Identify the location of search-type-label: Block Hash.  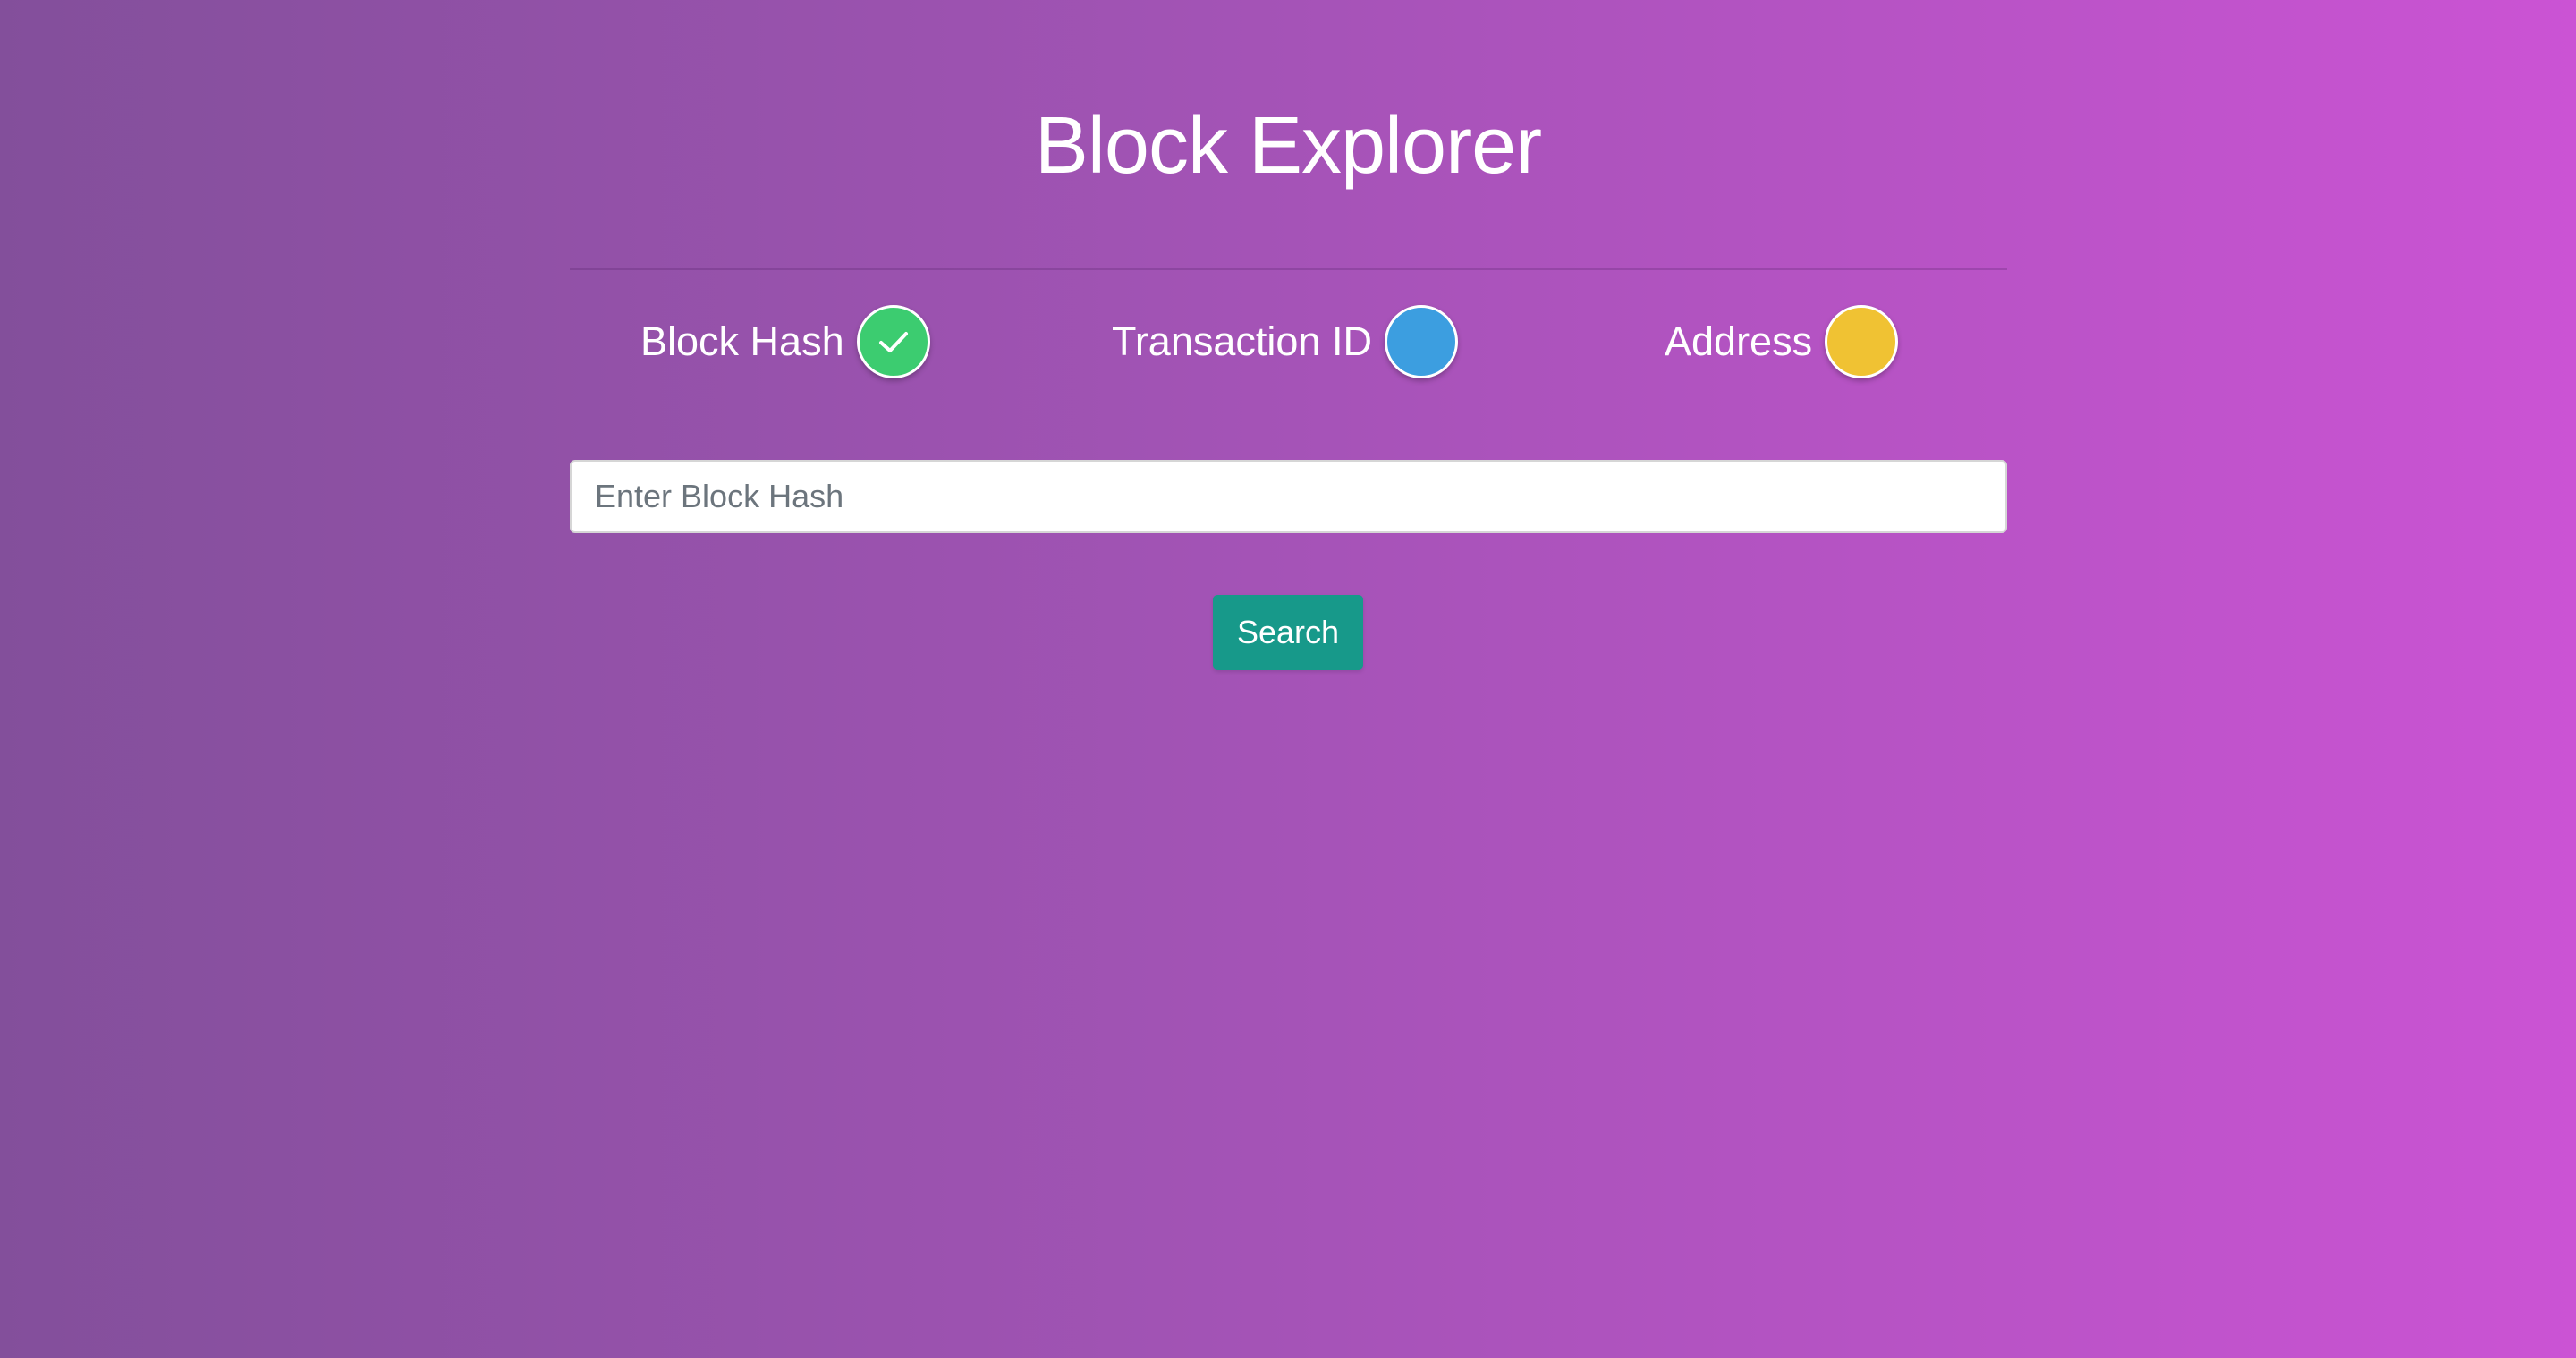
(742, 341).